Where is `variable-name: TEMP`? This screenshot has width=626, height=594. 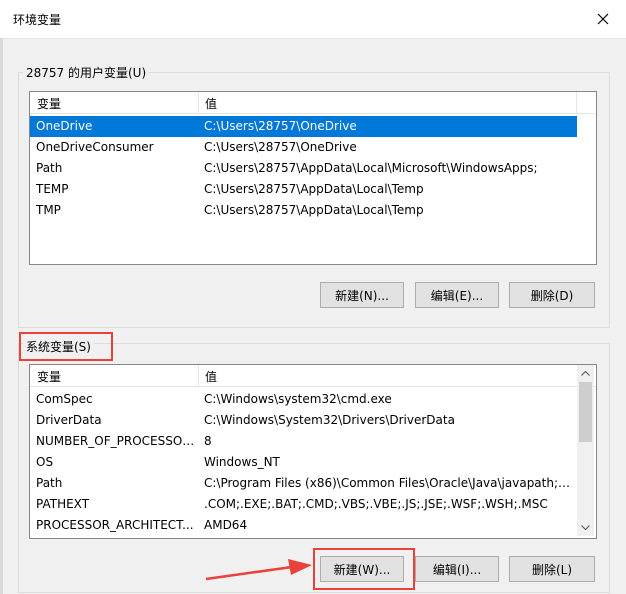 variable-name: TEMP is located at coordinates (52, 189).